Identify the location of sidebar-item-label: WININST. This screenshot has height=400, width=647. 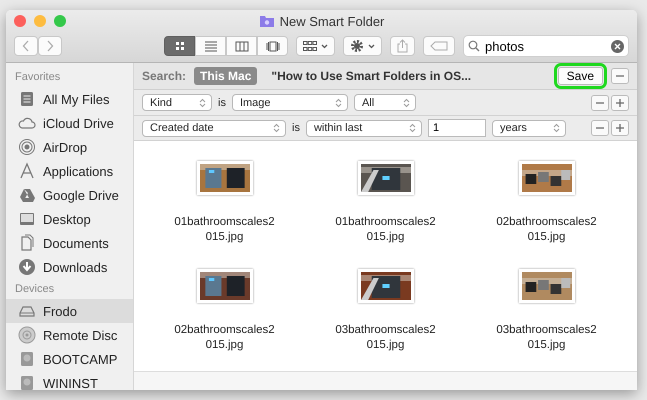
(70, 383).